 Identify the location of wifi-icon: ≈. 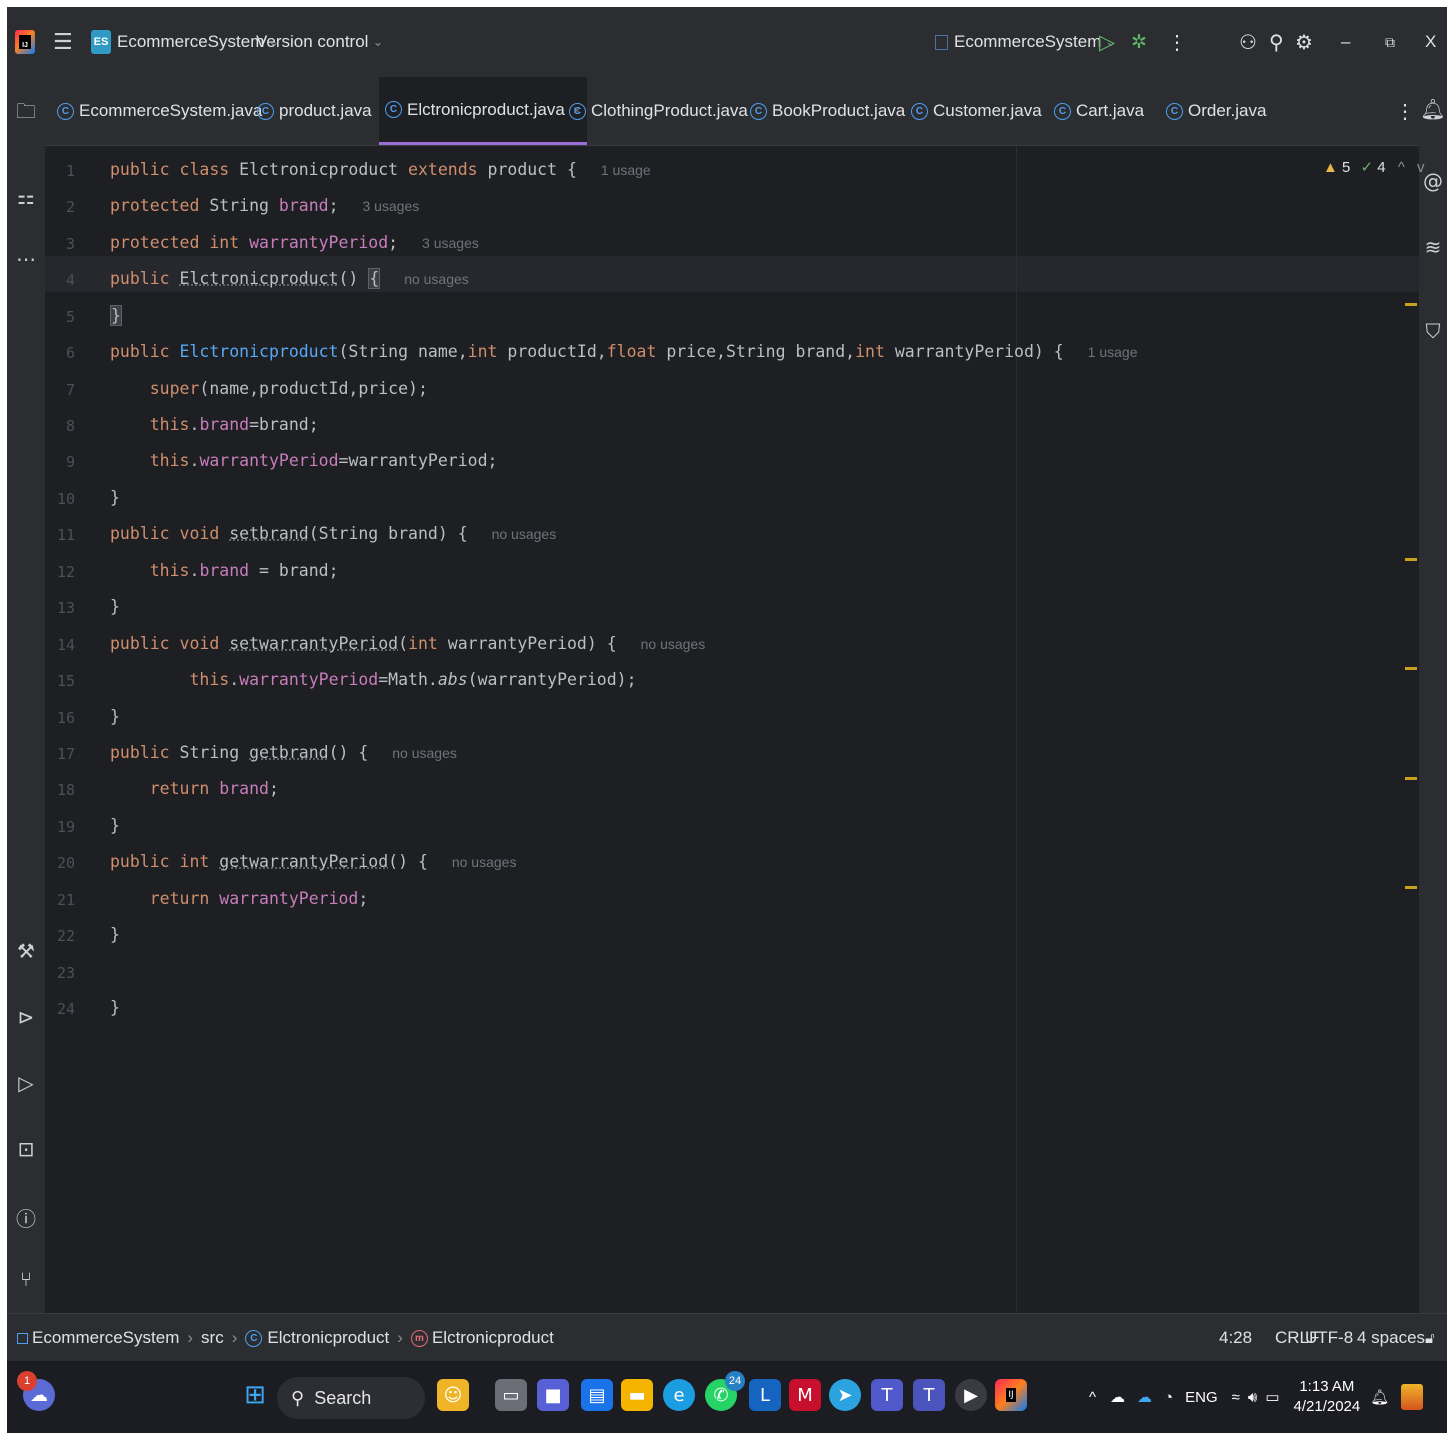
(1236, 1397).